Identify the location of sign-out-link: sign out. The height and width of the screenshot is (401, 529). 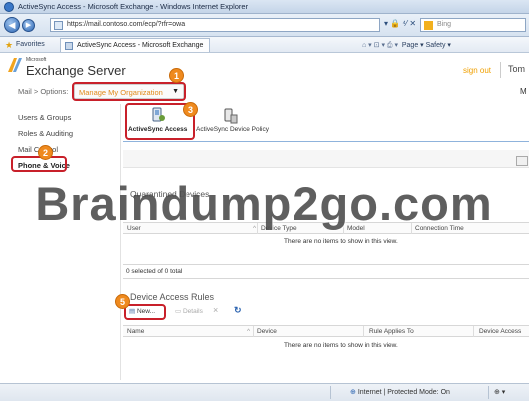
(477, 70).